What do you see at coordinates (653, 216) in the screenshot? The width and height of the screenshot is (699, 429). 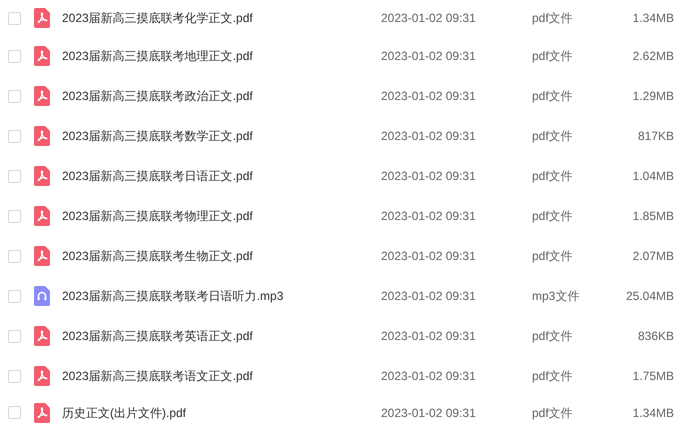 I see `file-size: 1.85MB` at bounding box center [653, 216].